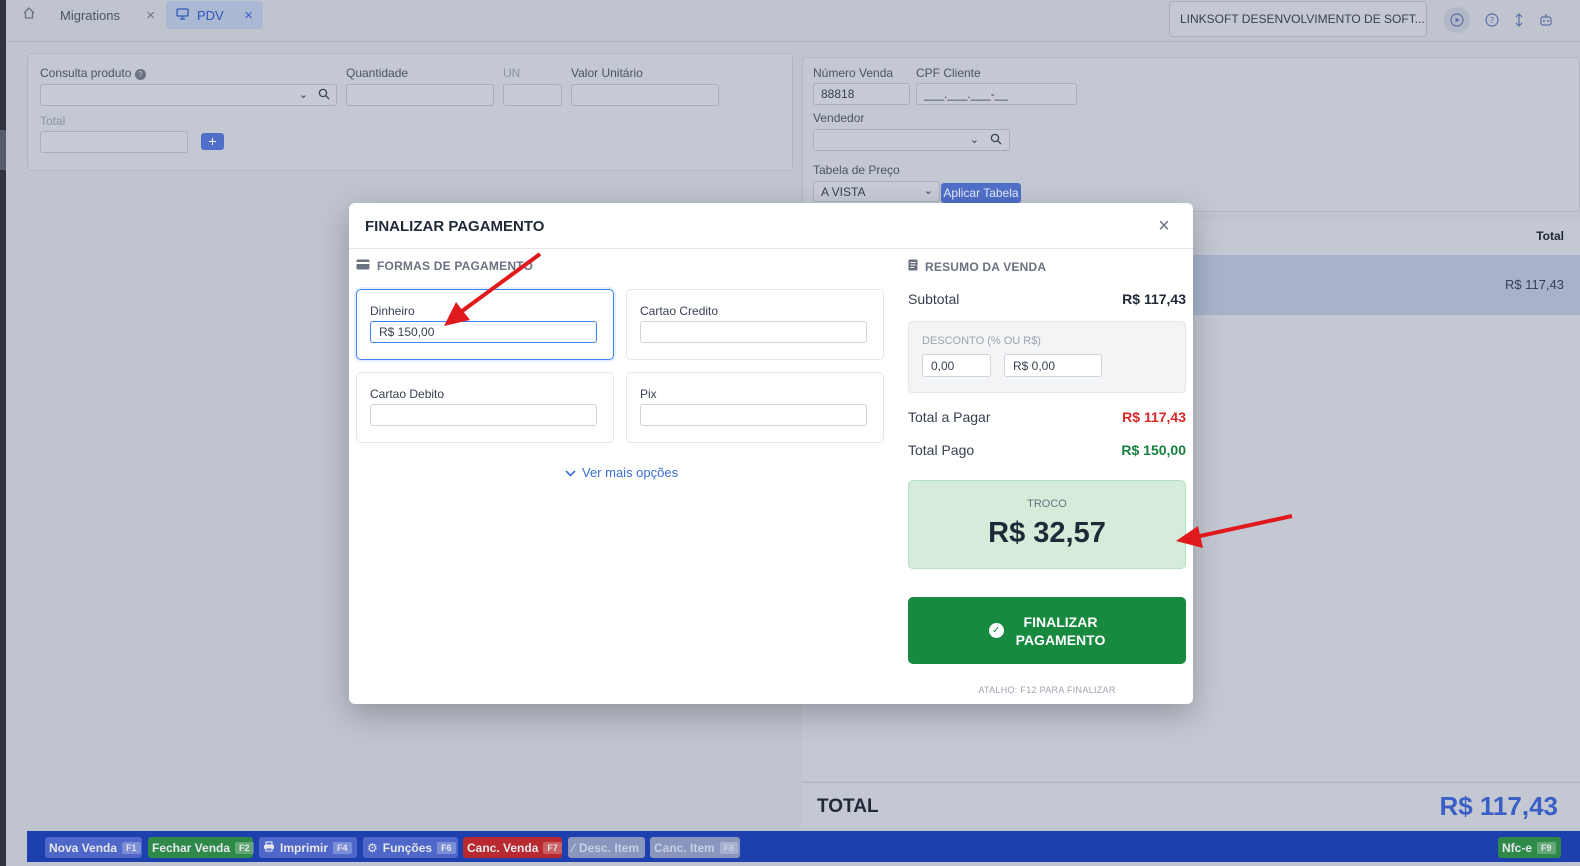  Describe the element at coordinates (609, 847) in the screenshot. I see `desconto-item-label: Desc. Item` at that location.